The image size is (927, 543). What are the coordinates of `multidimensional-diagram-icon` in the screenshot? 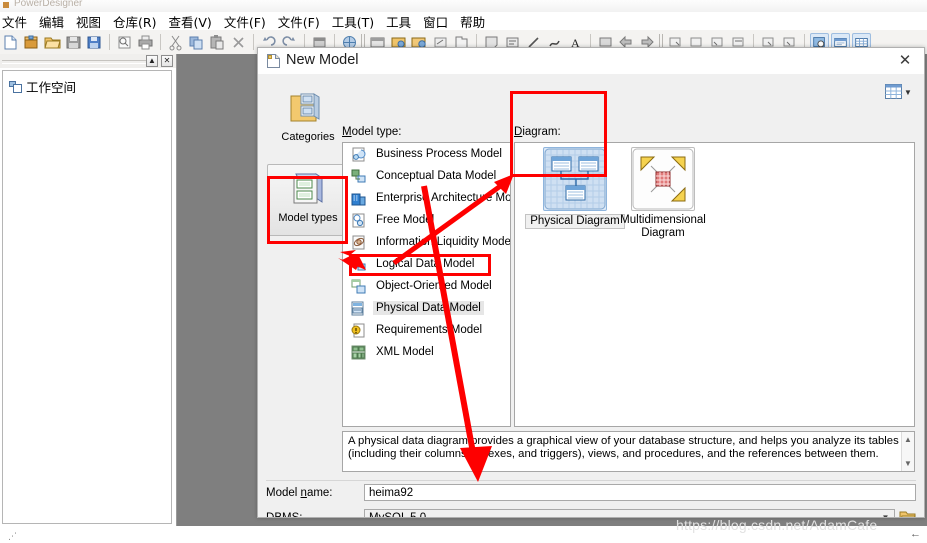 It's located at (663, 179).